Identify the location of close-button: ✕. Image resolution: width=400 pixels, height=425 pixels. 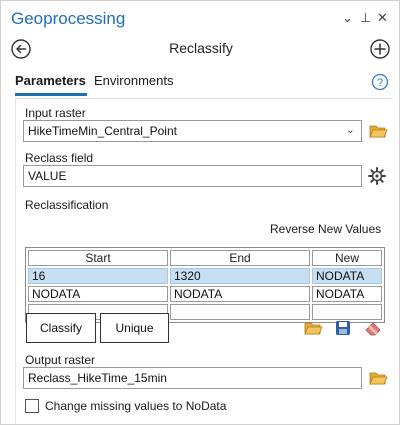
(382, 18).